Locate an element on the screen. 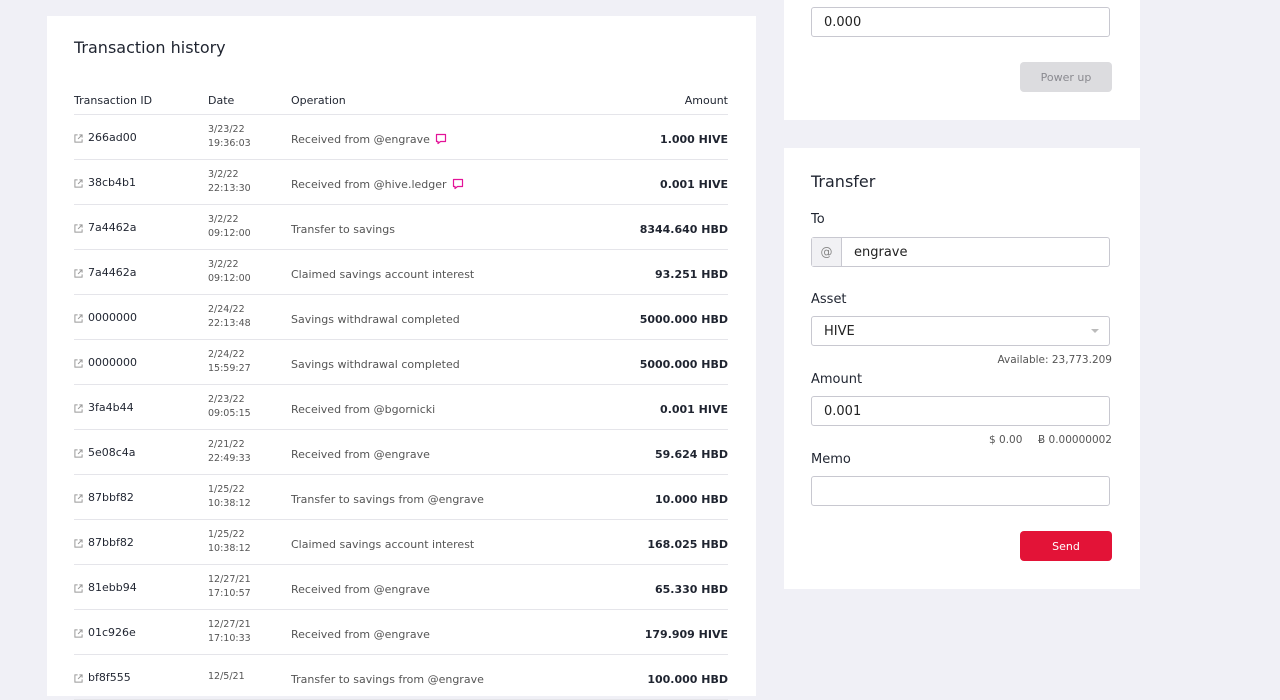  operation-text: Transfer to savings is located at coordinates (343, 229).